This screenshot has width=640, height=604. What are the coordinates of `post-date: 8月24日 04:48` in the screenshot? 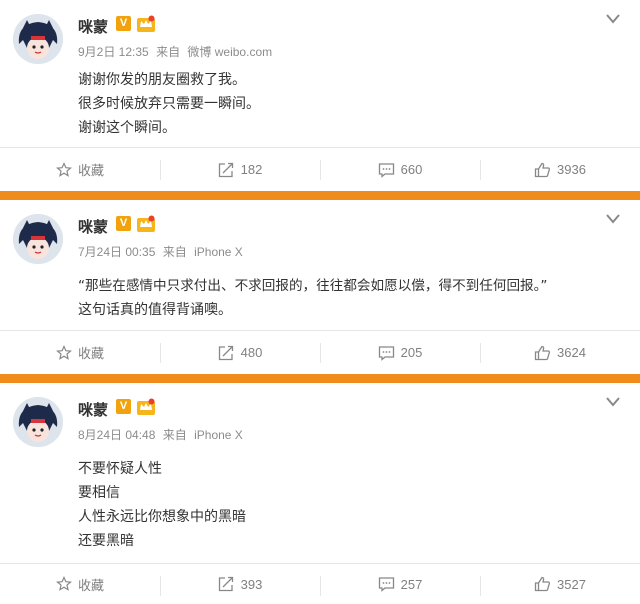 It's located at (116, 435).